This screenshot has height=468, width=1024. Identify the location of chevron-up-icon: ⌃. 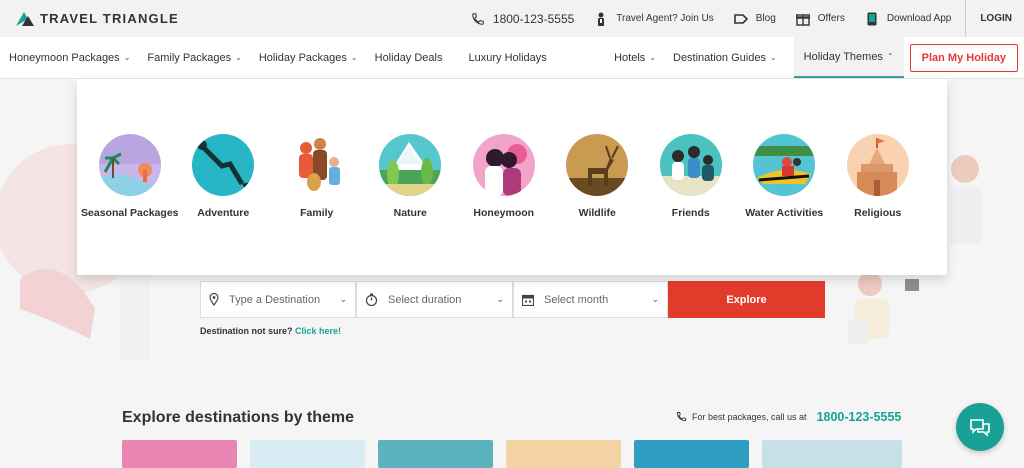
(890, 56).